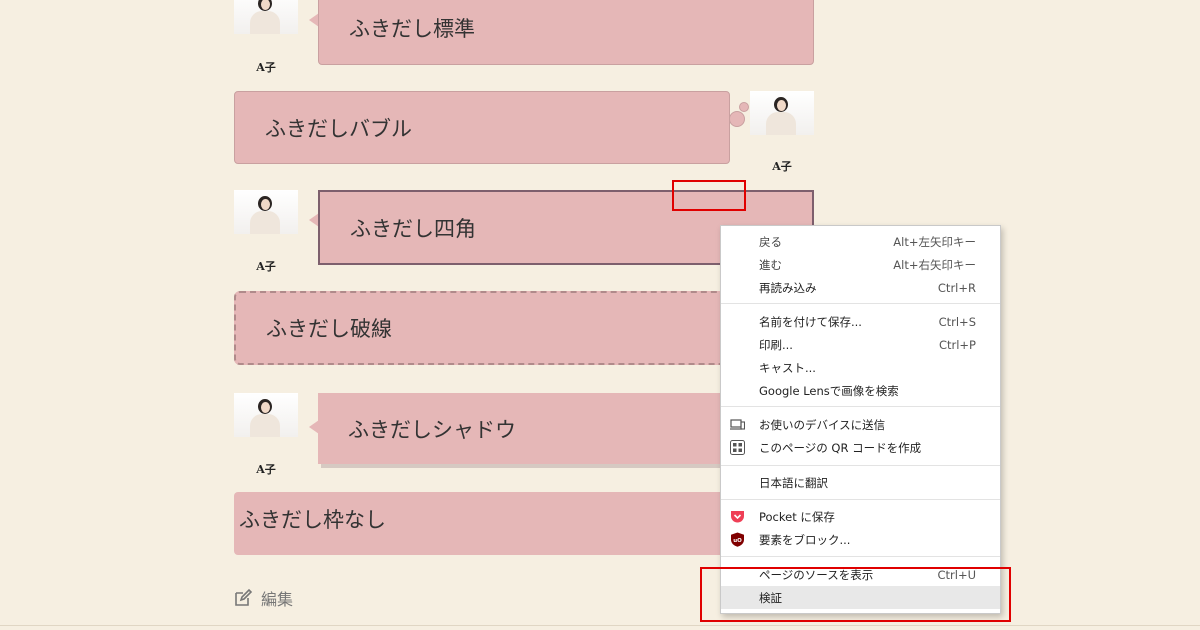 The width and height of the screenshot is (1200, 630). Describe the element at coordinates (934, 264) in the screenshot. I see `menu-item-shortcut: Alt+右矢印キー` at that location.